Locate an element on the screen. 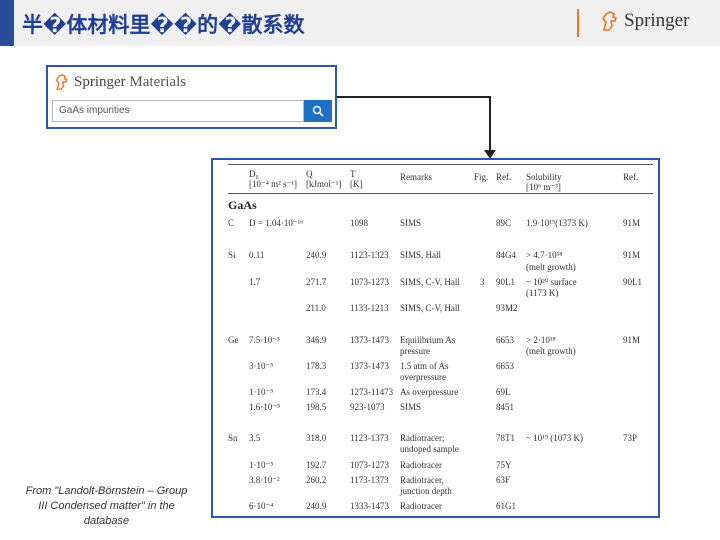 The image size is (720, 540). header-d0: D₀ is located at coordinates (254, 174).